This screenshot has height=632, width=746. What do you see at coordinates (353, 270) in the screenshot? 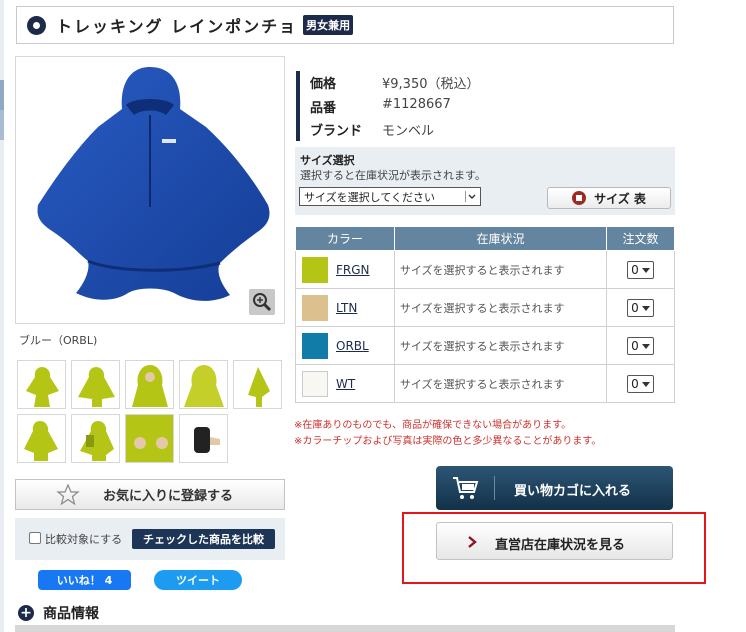
I see `color-code-link: FRGN` at bounding box center [353, 270].